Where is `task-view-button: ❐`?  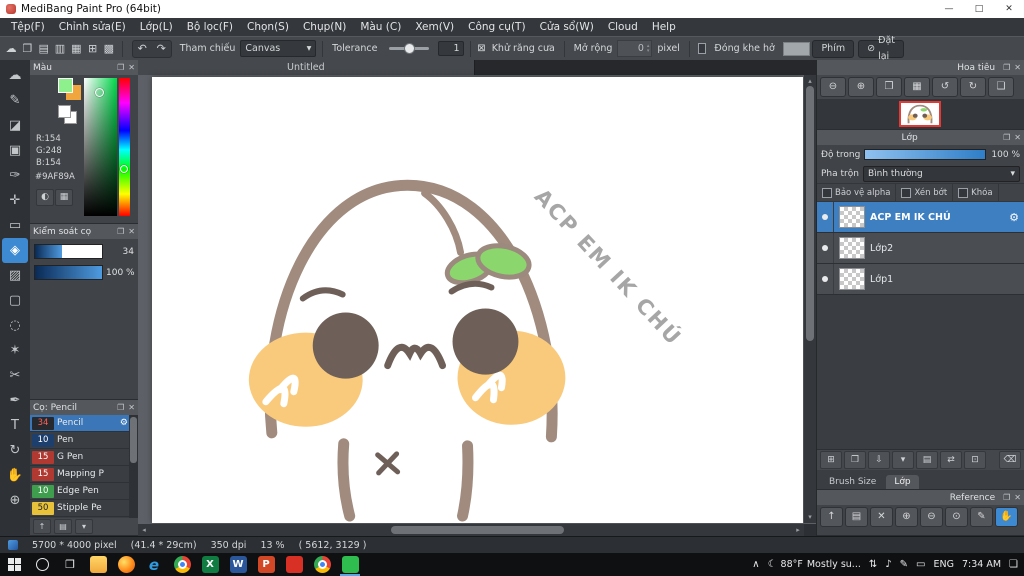
task-view-button: ❐ is located at coordinates (70, 564).